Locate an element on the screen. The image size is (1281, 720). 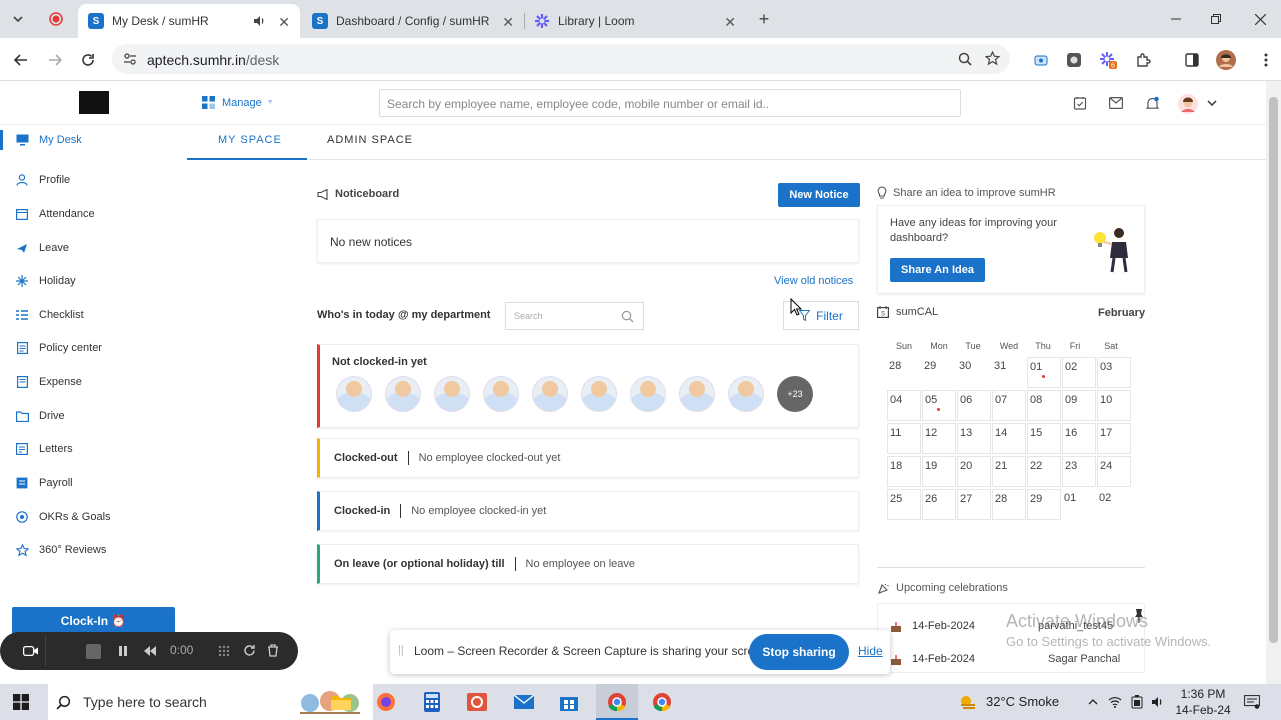
back-icon is located at coordinates (21, 60).